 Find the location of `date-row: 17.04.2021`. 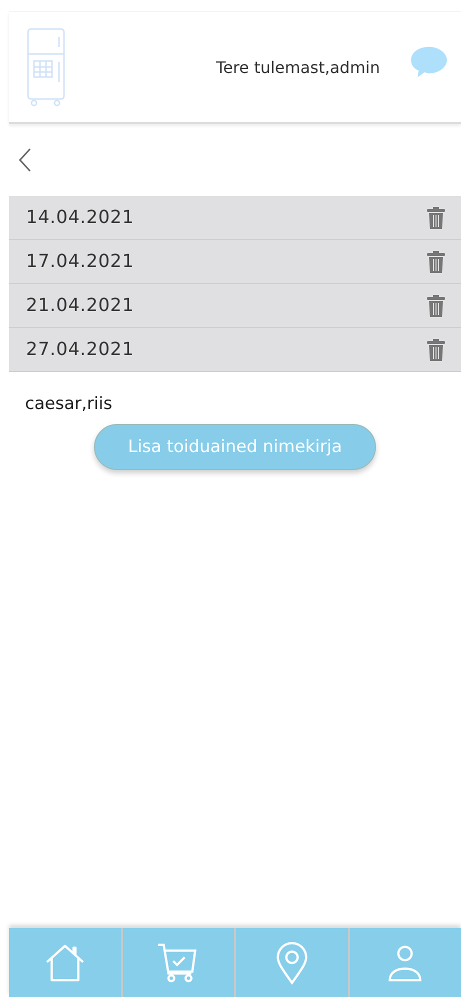

date-row: 17.04.2021 is located at coordinates (235, 262).